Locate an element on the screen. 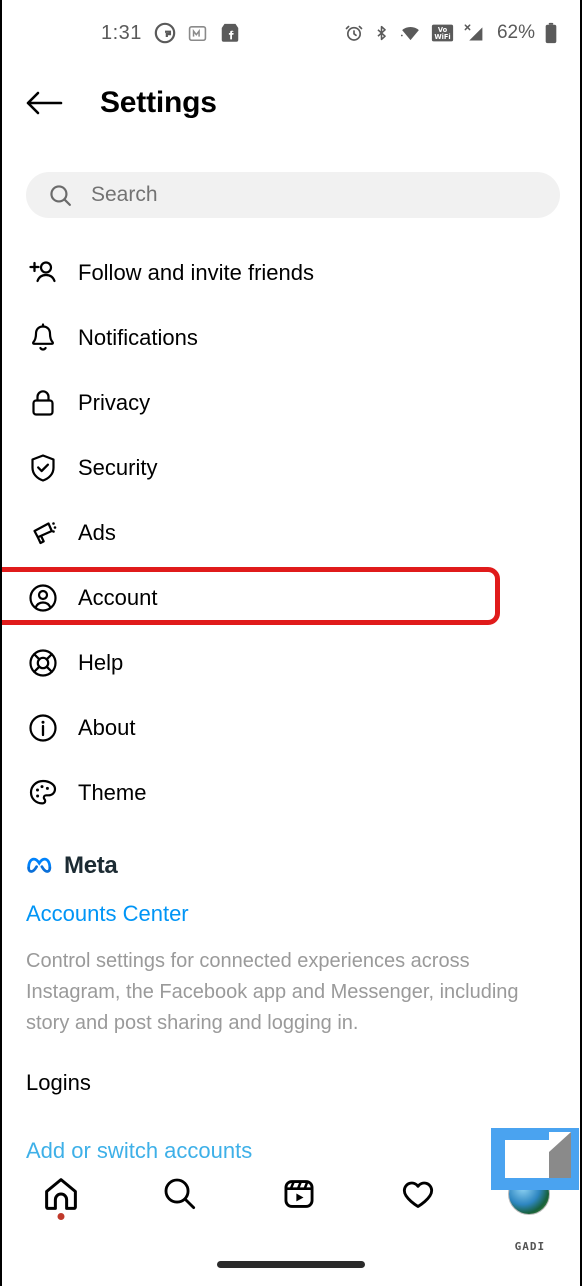  menu-item-label: Help is located at coordinates (101, 662).